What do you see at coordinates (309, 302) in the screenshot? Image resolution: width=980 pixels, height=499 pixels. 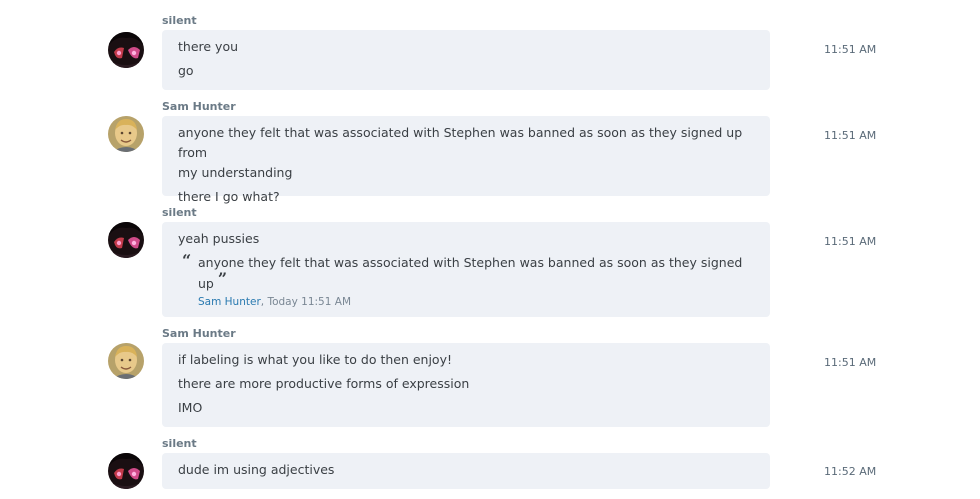 I see `quote-timestamp: Today 11:51 AM` at bounding box center [309, 302].